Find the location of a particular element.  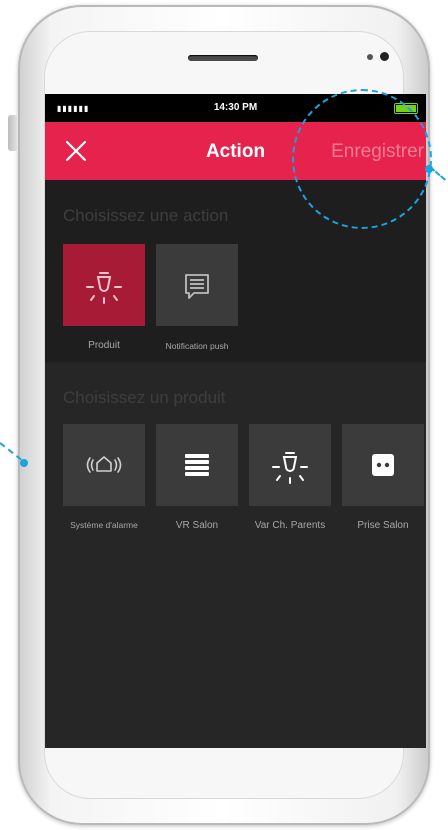

product-tile-var-ch-parents is located at coordinates (290, 465).